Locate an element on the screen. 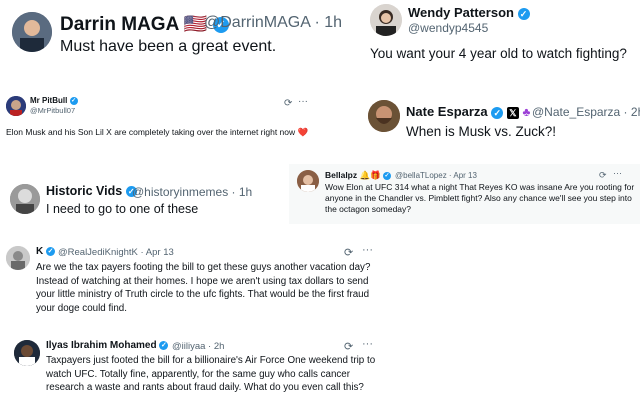 The height and width of the screenshot is (400, 640). x-logo-icon: 𝕏 is located at coordinates (512, 113).